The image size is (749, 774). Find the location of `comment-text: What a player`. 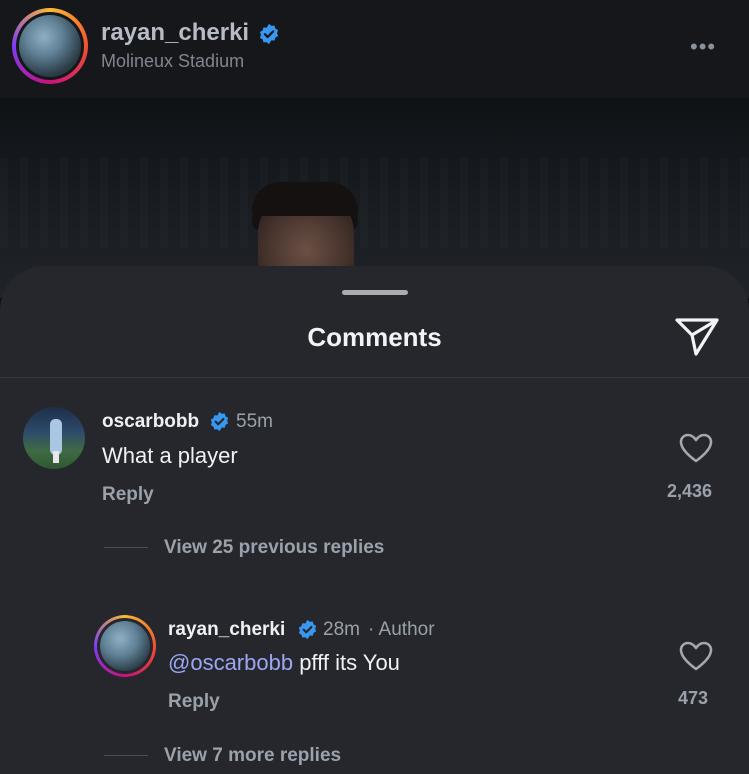

comment-text: What a player is located at coordinates (170, 455).